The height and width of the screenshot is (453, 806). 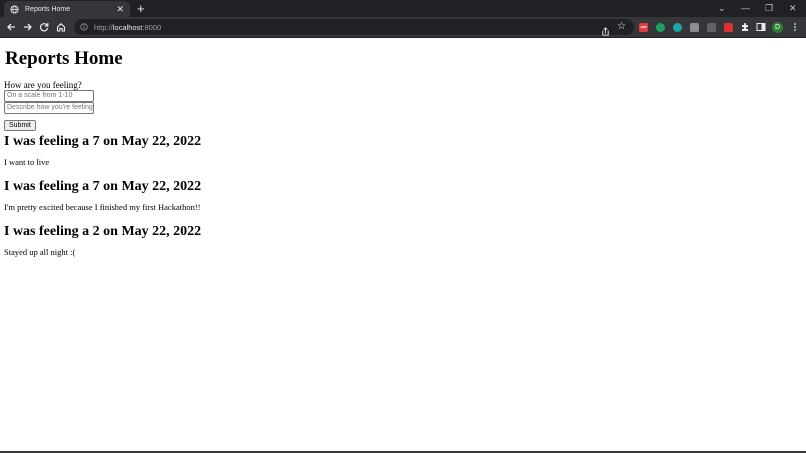 What do you see at coordinates (84, 27) in the screenshot?
I see `site-info-icon` at bounding box center [84, 27].